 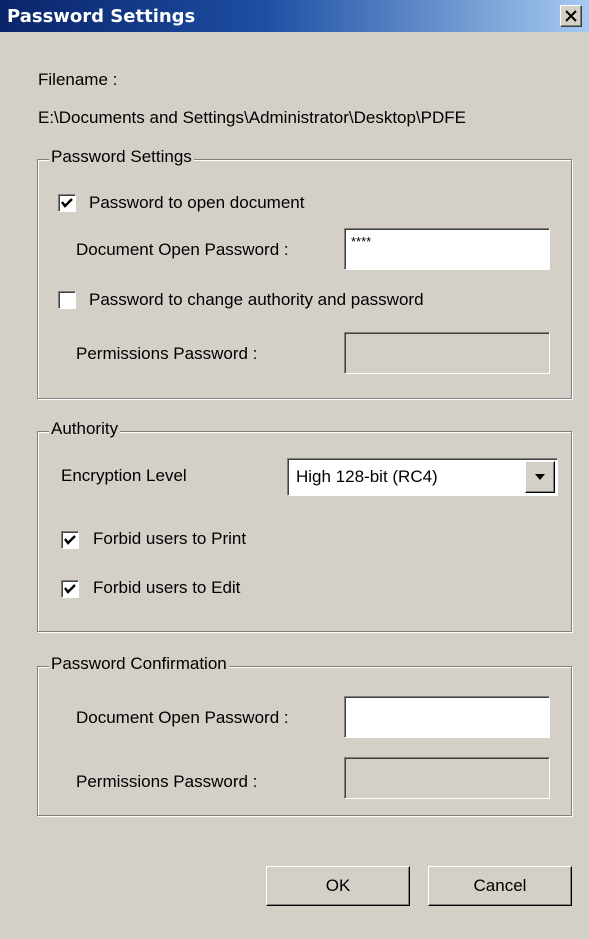 I want to click on forbid-edit-checkbox, so click(x=70, y=589).